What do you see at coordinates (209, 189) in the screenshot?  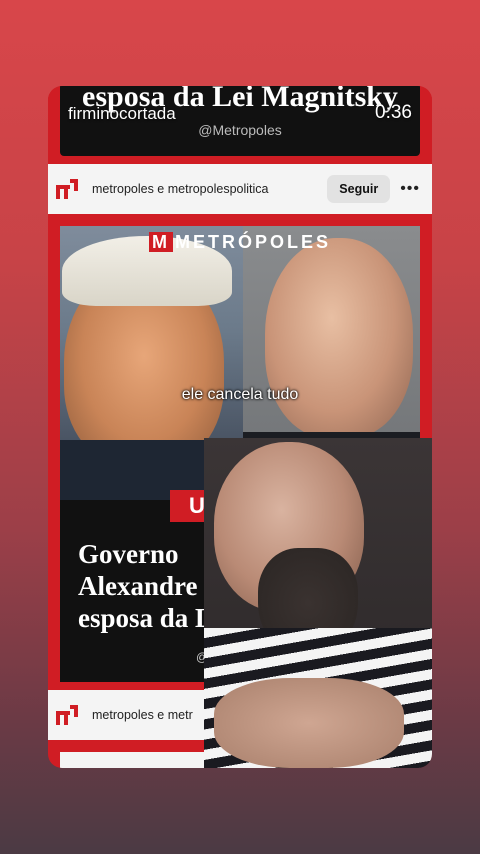 I see `post-account-names: metropoles e metropolespolitica` at bounding box center [209, 189].